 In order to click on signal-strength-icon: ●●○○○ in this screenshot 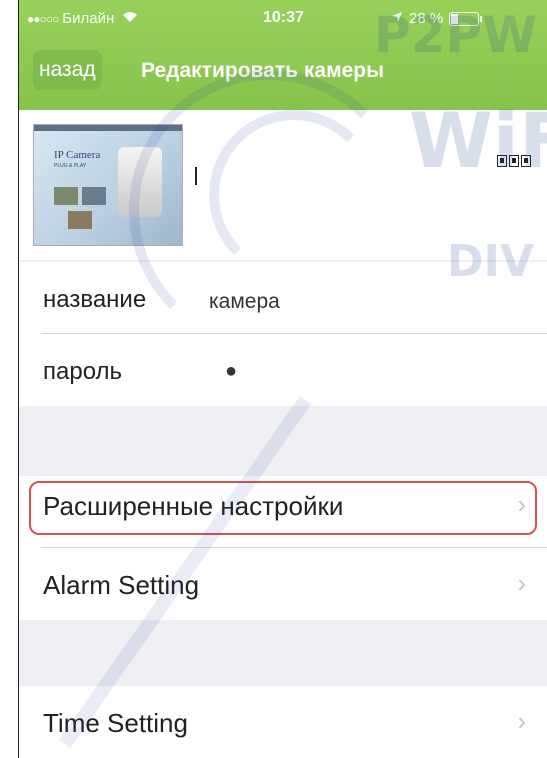, I will do `click(43, 18)`.